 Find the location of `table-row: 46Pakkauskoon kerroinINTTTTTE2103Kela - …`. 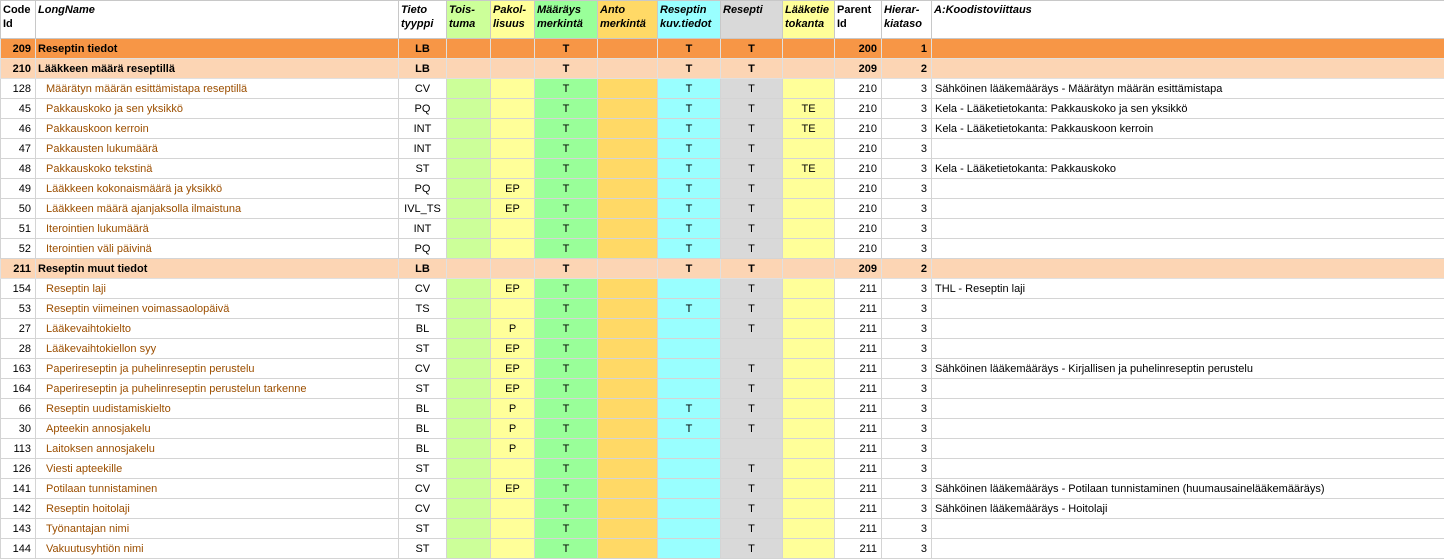

table-row: 46Pakkauskoon kerroinINTTTTTE2103Kela - … is located at coordinates (722, 129).